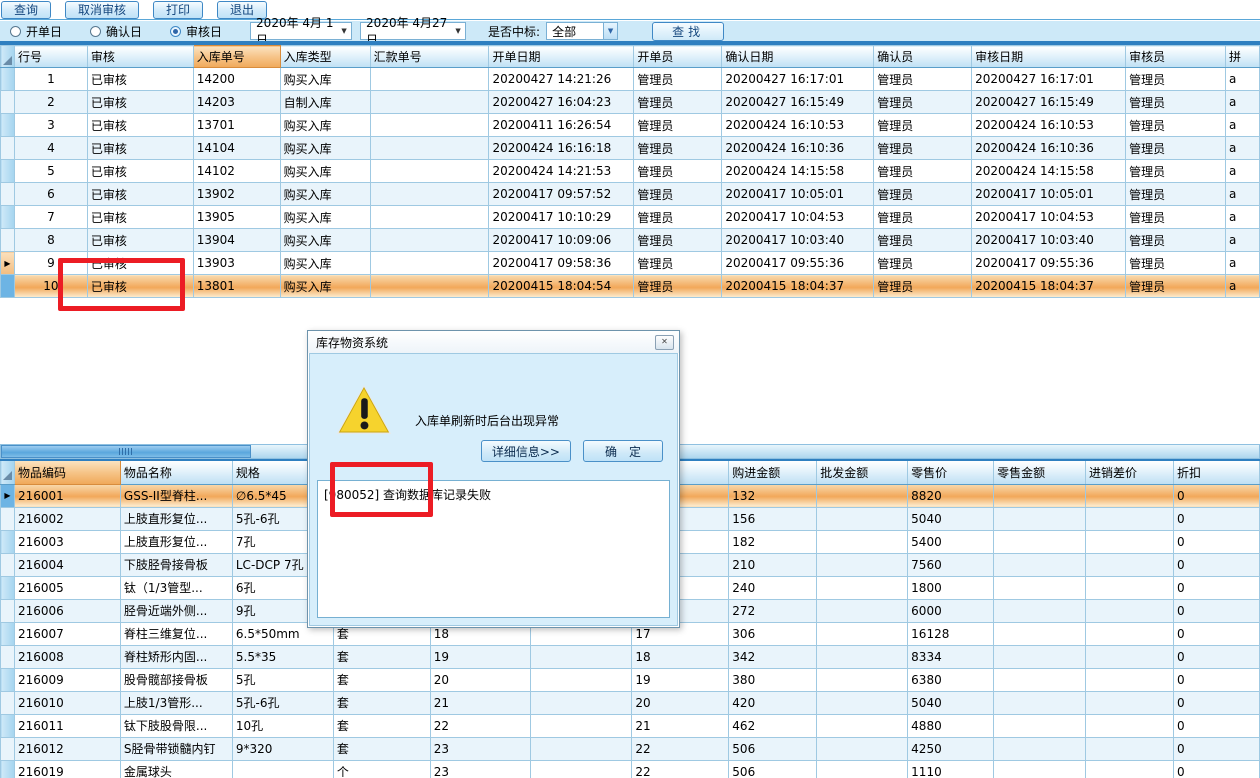  What do you see at coordinates (798, 240) in the screenshot?
I see `cell: 20200417 10:03:40` at bounding box center [798, 240].